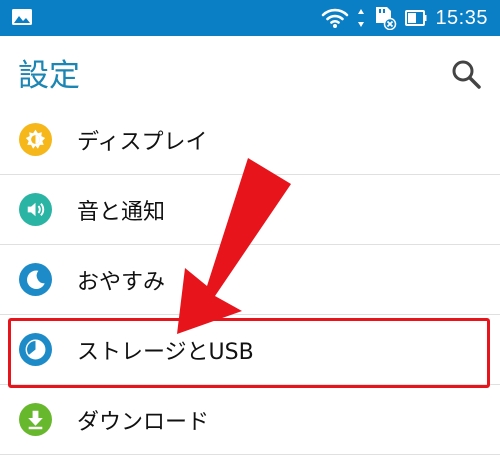 Image resolution: width=500 pixels, height=472 pixels. Describe the element at coordinates (250, 420) in the screenshot. I see `settings-item-download: ダウンロード` at that location.